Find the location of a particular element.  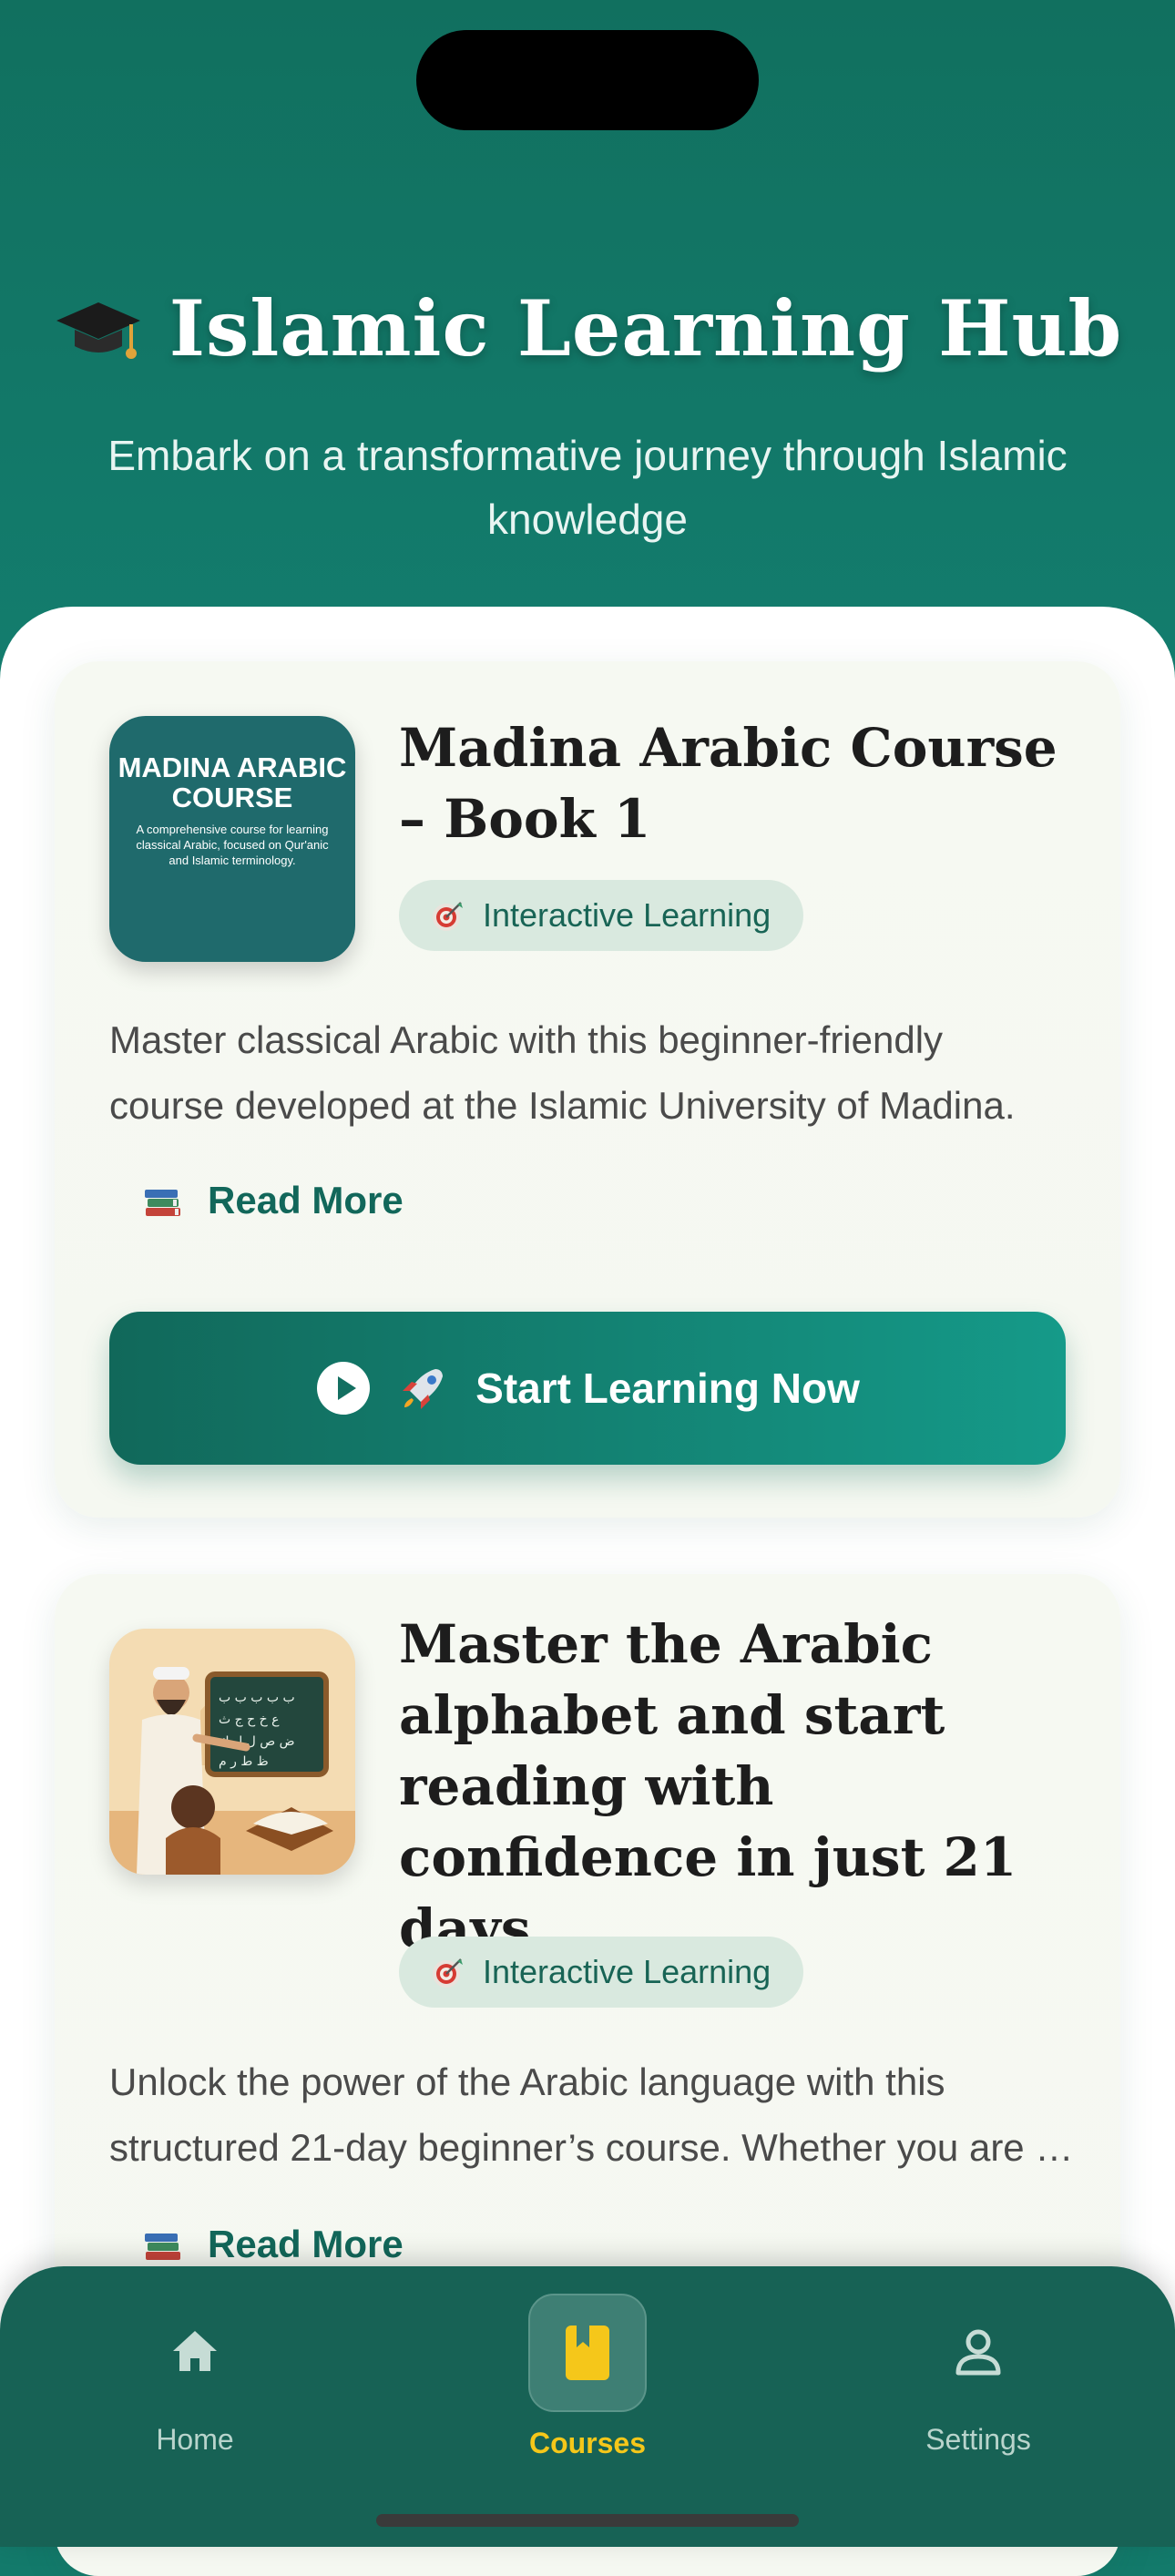

tab-home: Home is located at coordinates (195, 2371).